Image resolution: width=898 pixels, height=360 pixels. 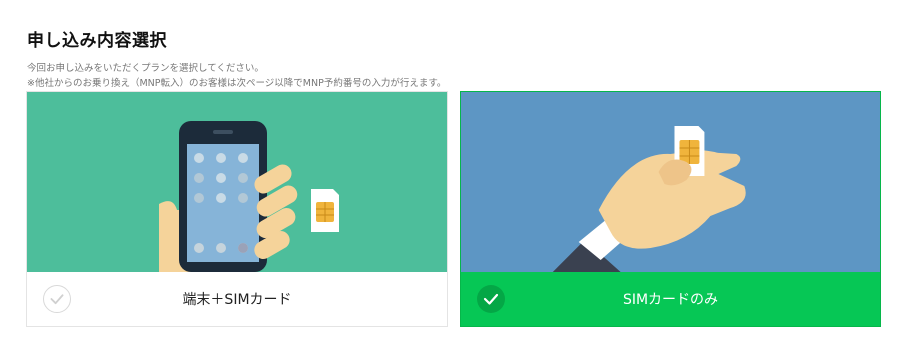 I want to click on plan-option-label: 端末＋SIMカード, so click(x=237, y=300).